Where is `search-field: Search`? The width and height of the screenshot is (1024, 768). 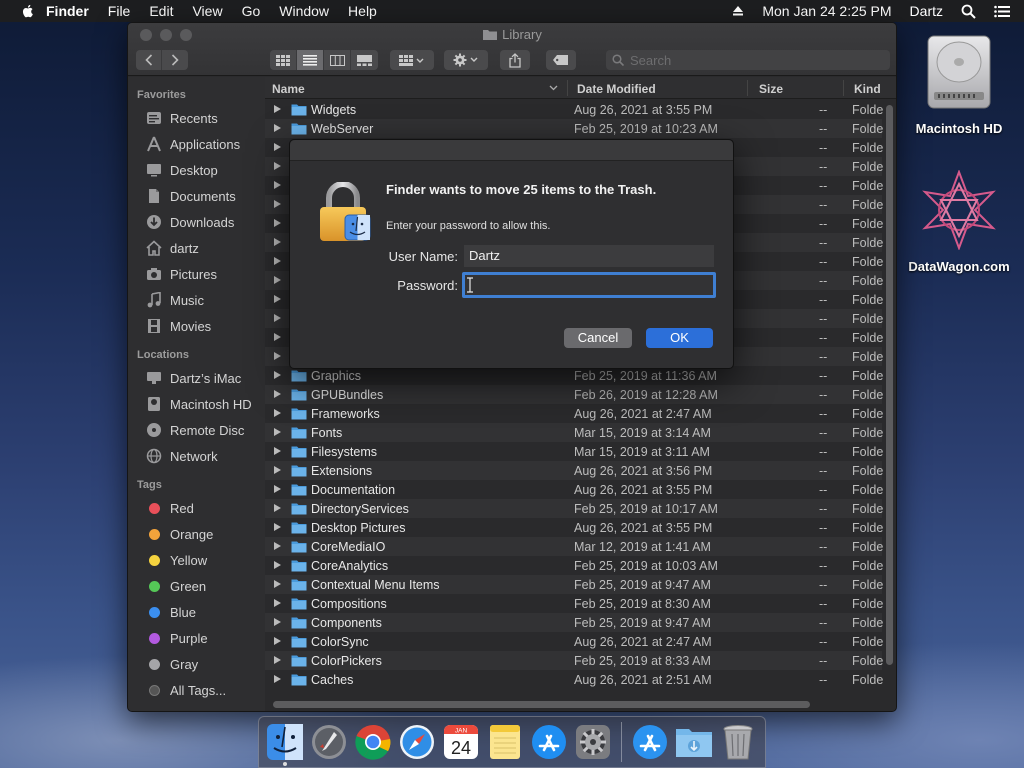
search-field: Search is located at coordinates (748, 60).